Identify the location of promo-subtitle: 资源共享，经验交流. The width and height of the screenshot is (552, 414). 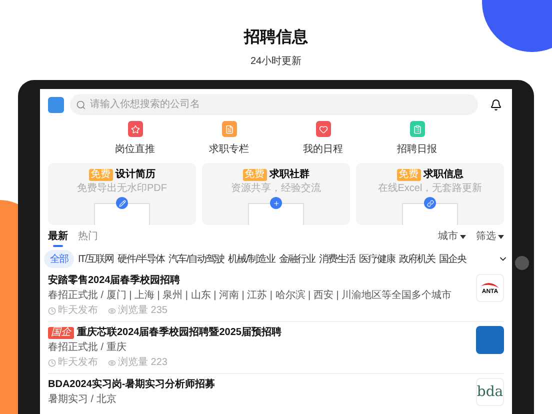
(276, 189).